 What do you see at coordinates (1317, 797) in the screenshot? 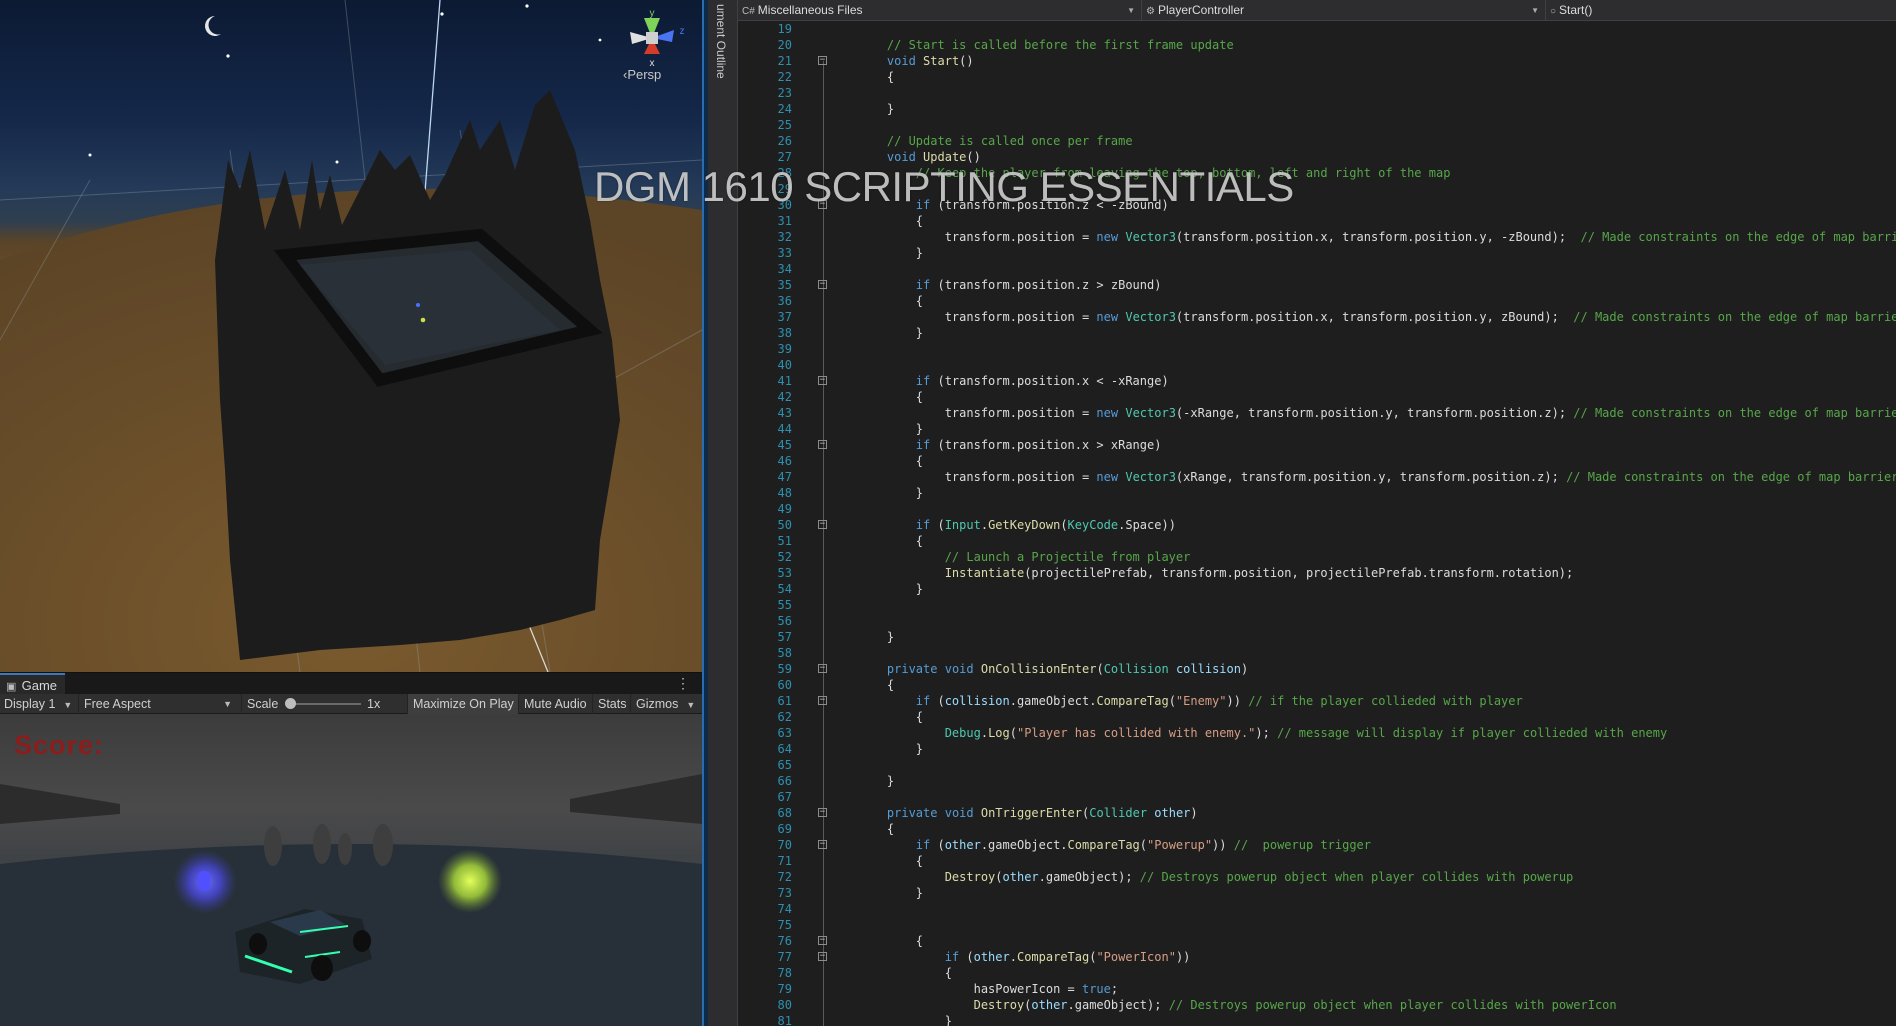
I see `code-line: 67` at bounding box center [1317, 797].